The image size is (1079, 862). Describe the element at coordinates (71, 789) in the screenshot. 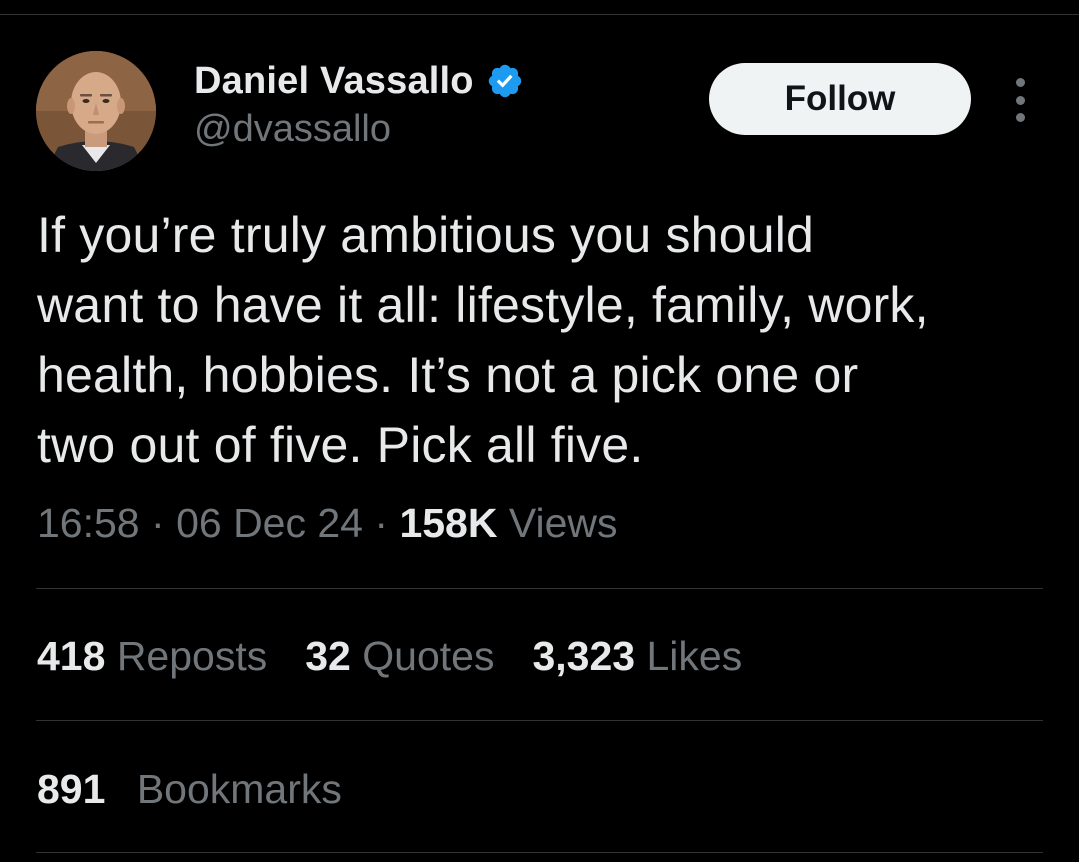

I see `bookmarks-count: 891` at that location.